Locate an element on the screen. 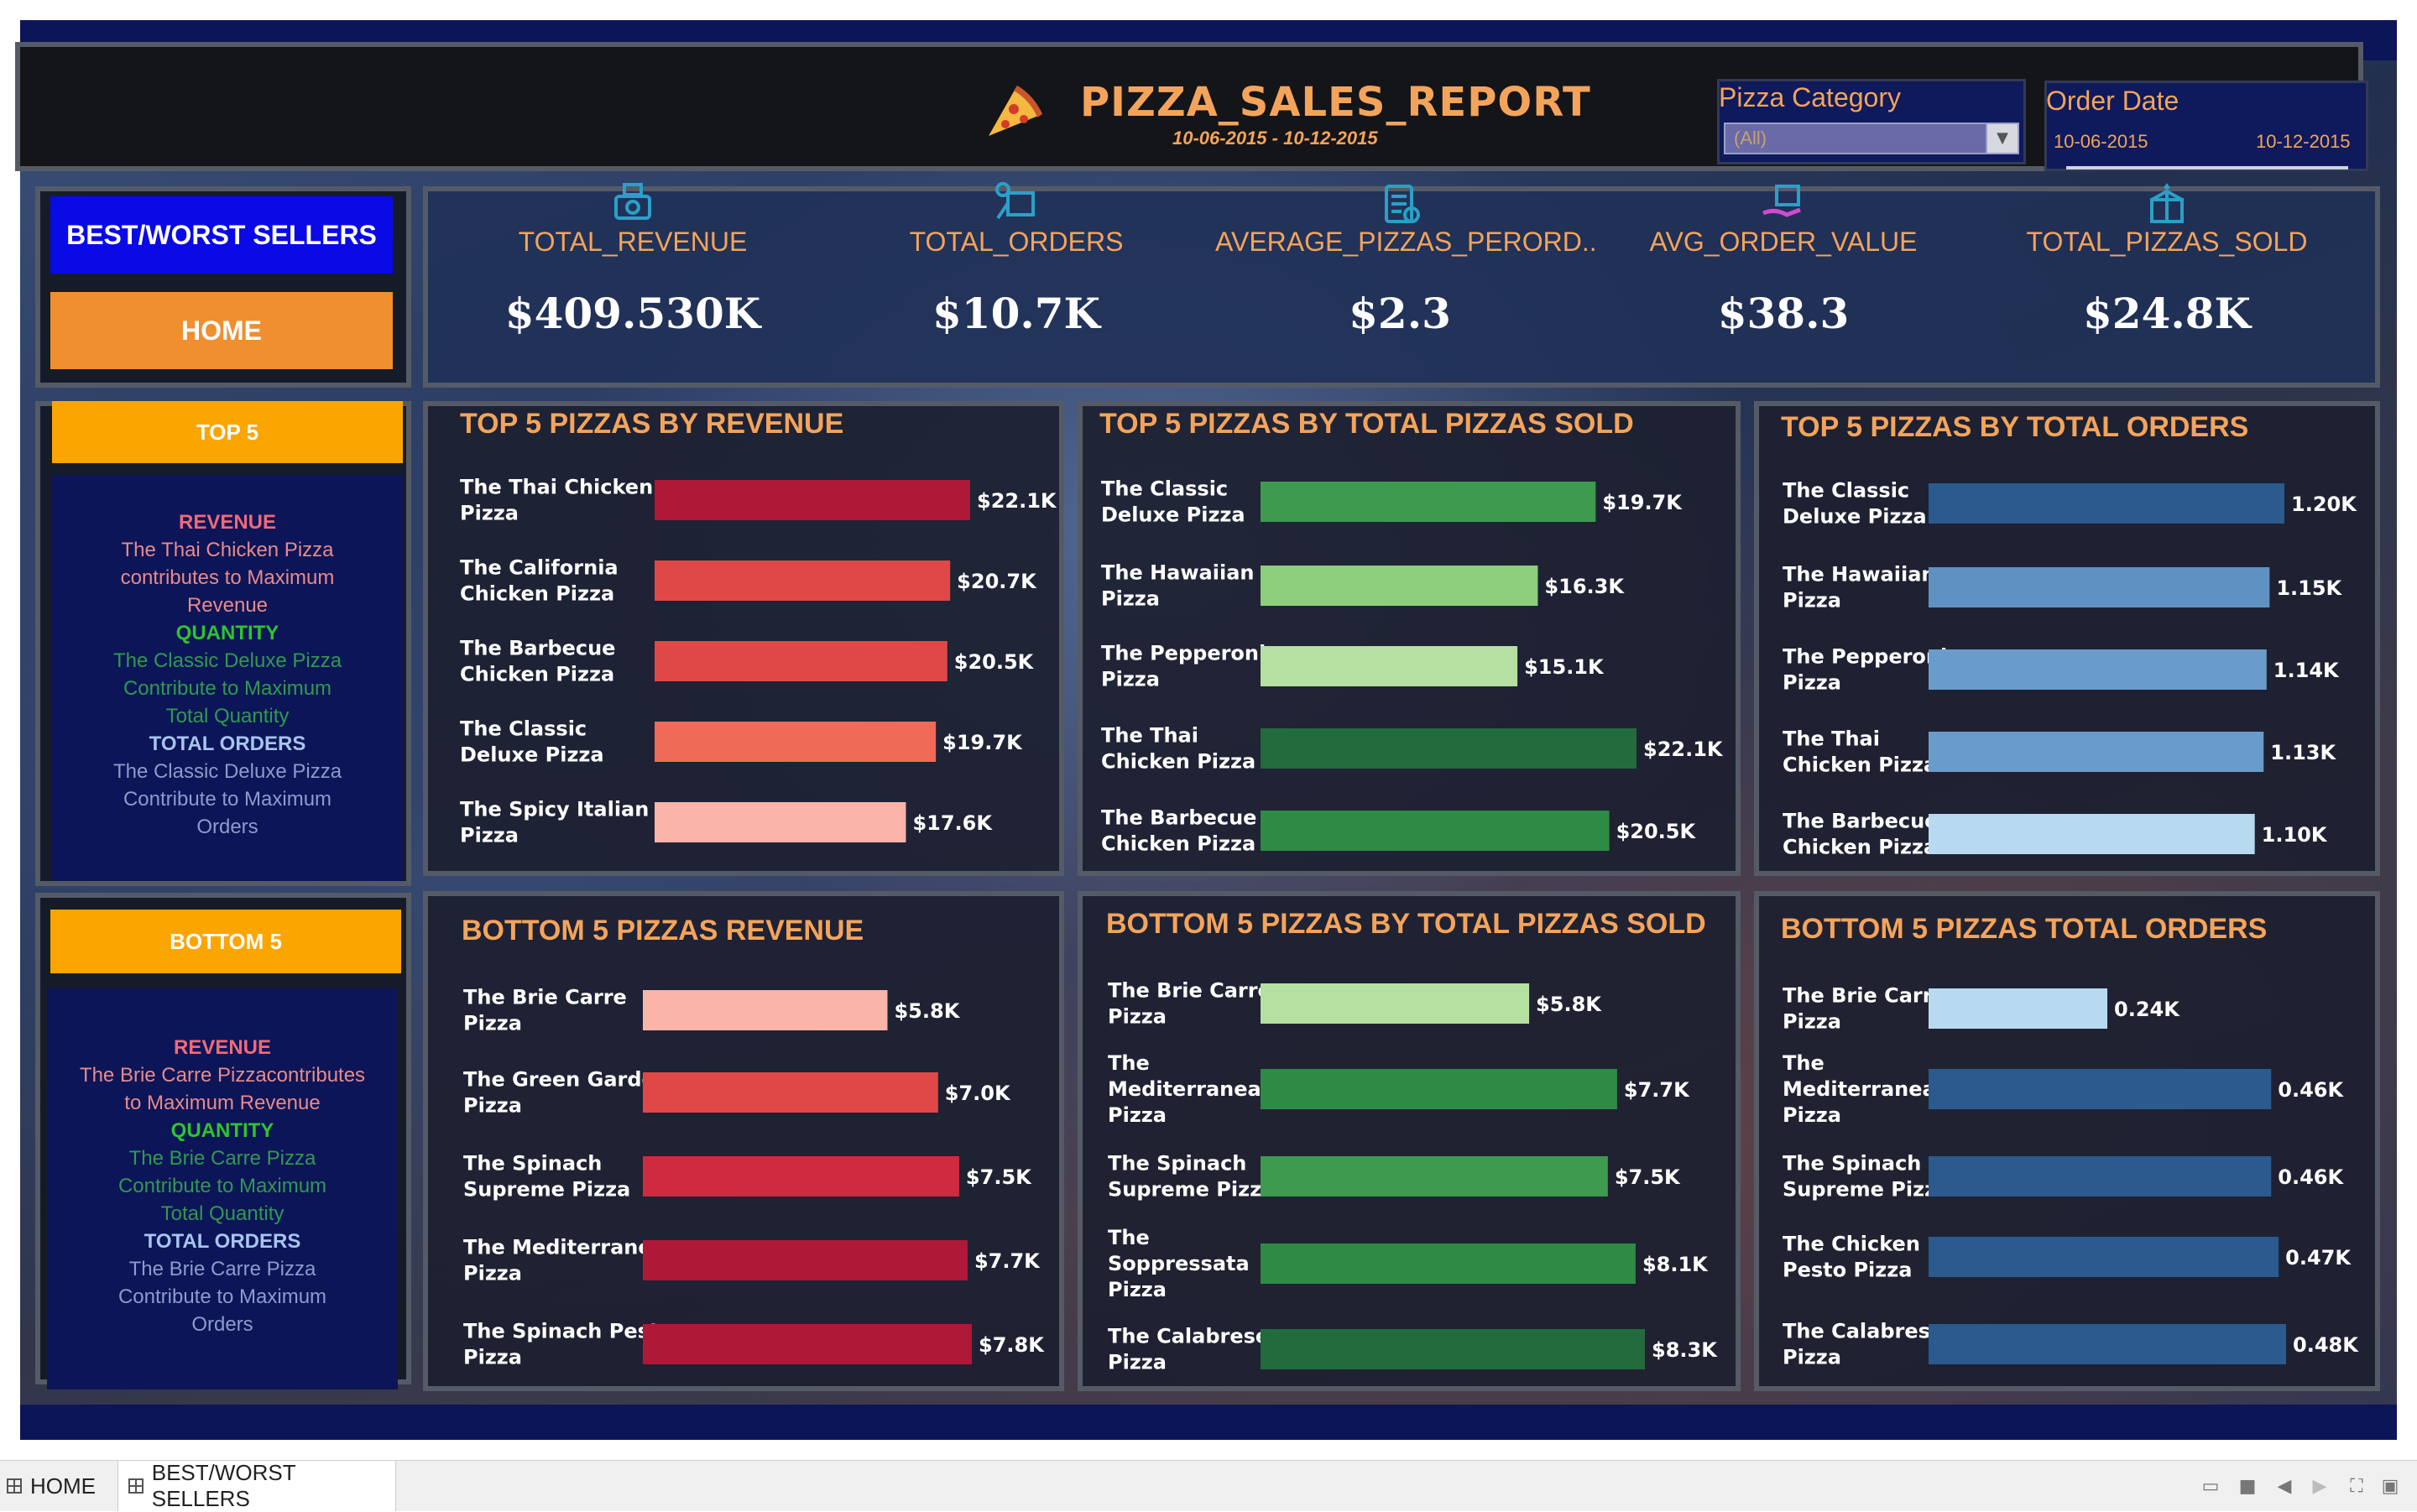 This screenshot has width=2417, height=1512. tab-best-worst-sellers: BEST/WORST SELLERS is located at coordinates (256, 1485).